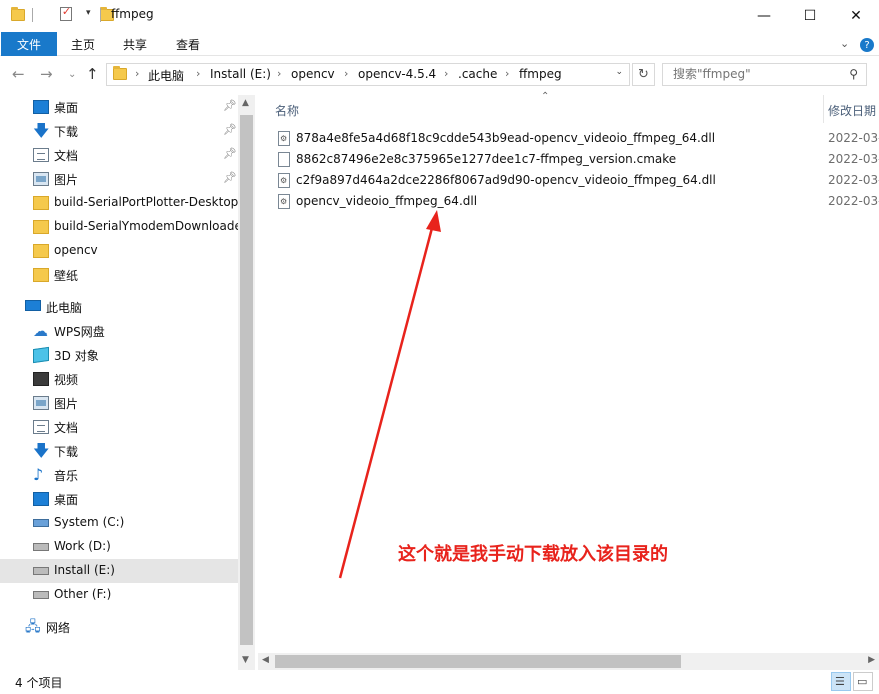 The height and width of the screenshot is (694, 879). Describe the element at coordinates (119, 499) in the screenshot. I see `nav-item-desktop: 桌面` at that location.